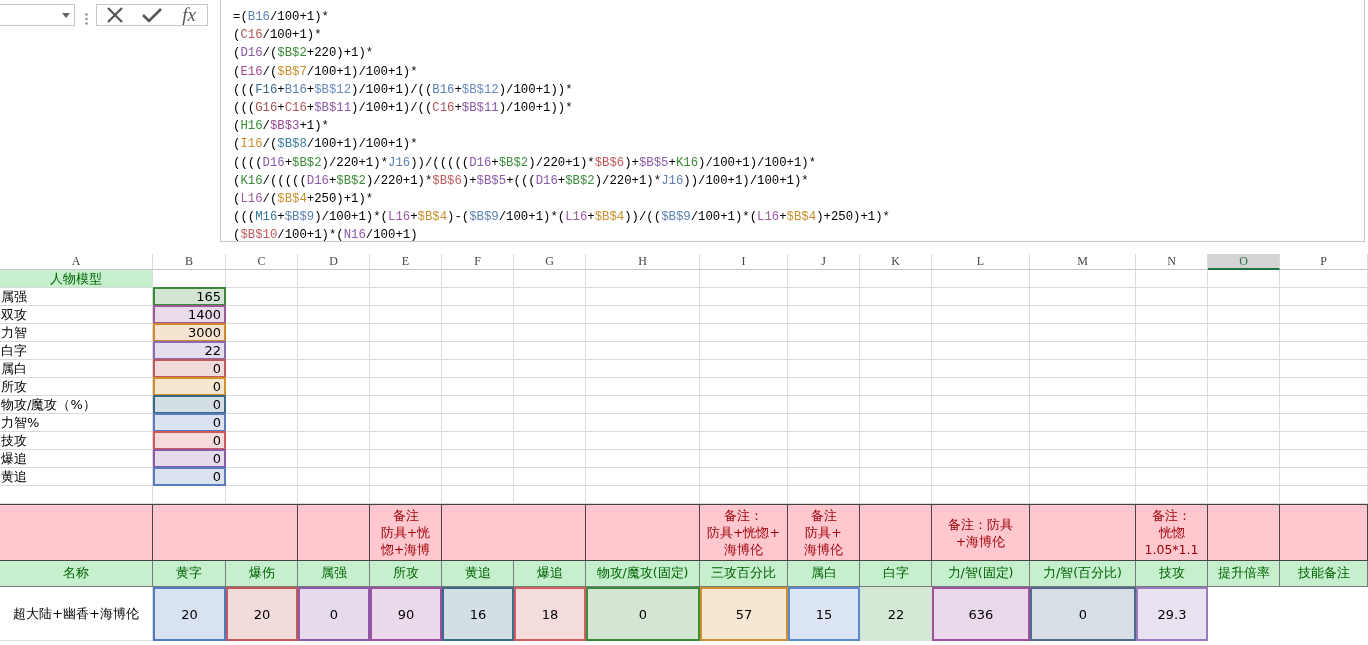  I want to click on column-header: 白字, so click(896, 574).